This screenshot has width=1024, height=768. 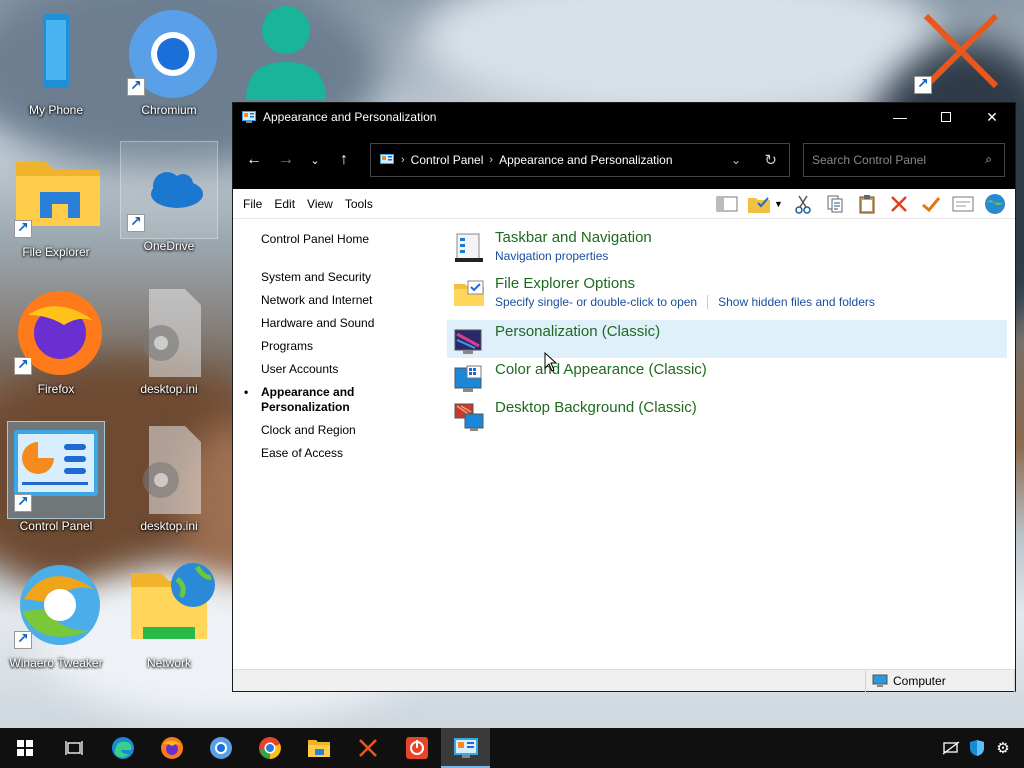 What do you see at coordinates (344, 160) in the screenshot?
I see `up-button: ↑` at bounding box center [344, 160].